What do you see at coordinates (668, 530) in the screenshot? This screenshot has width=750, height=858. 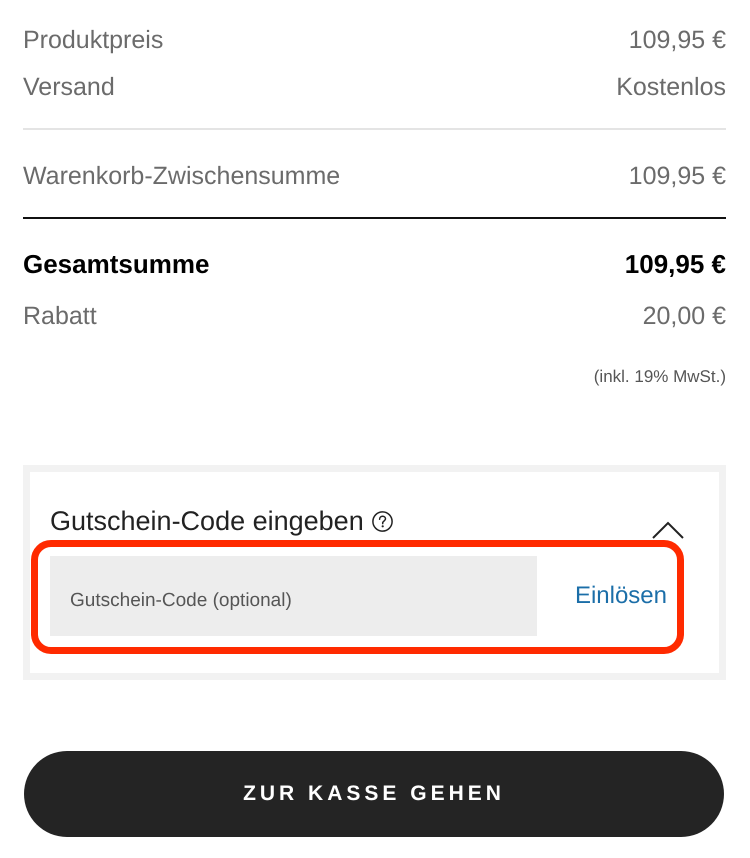 I see `chevron-up-icon` at bounding box center [668, 530].